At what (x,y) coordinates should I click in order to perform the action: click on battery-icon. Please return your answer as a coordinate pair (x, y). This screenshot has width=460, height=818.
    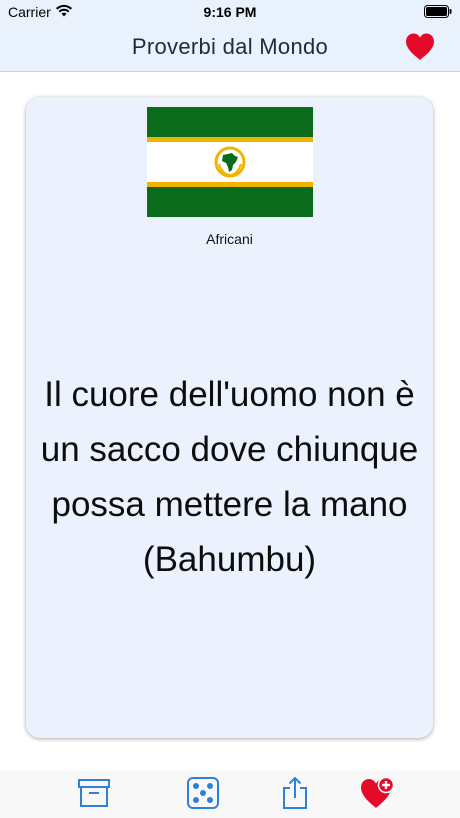
    Looking at the image, I should click on (438, 14).